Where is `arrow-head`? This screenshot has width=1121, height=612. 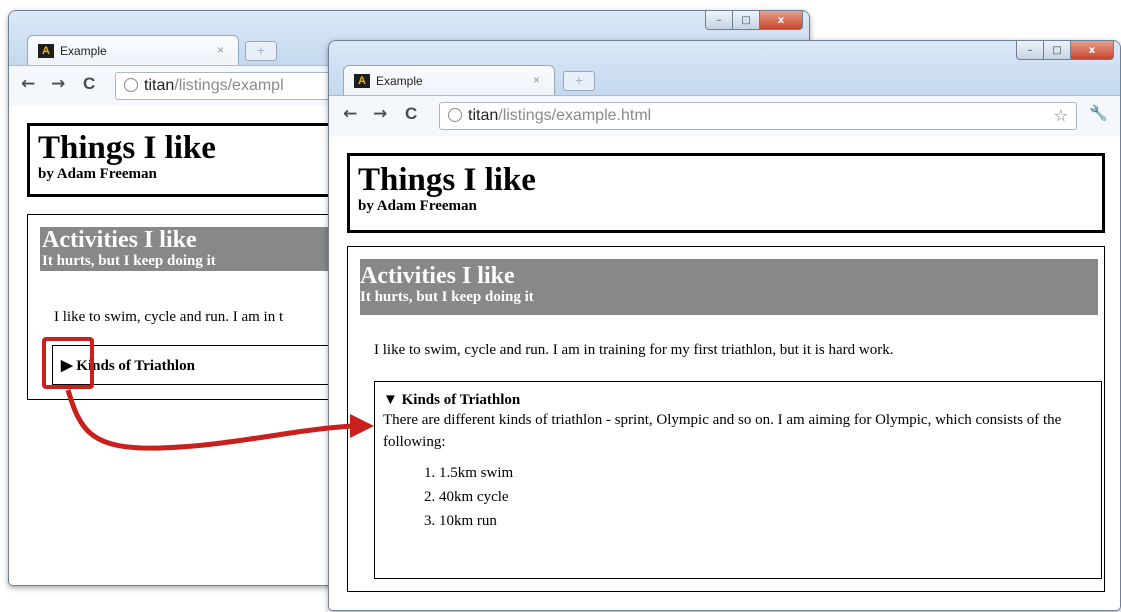
arrow-head is located at coordinates (362, 426).